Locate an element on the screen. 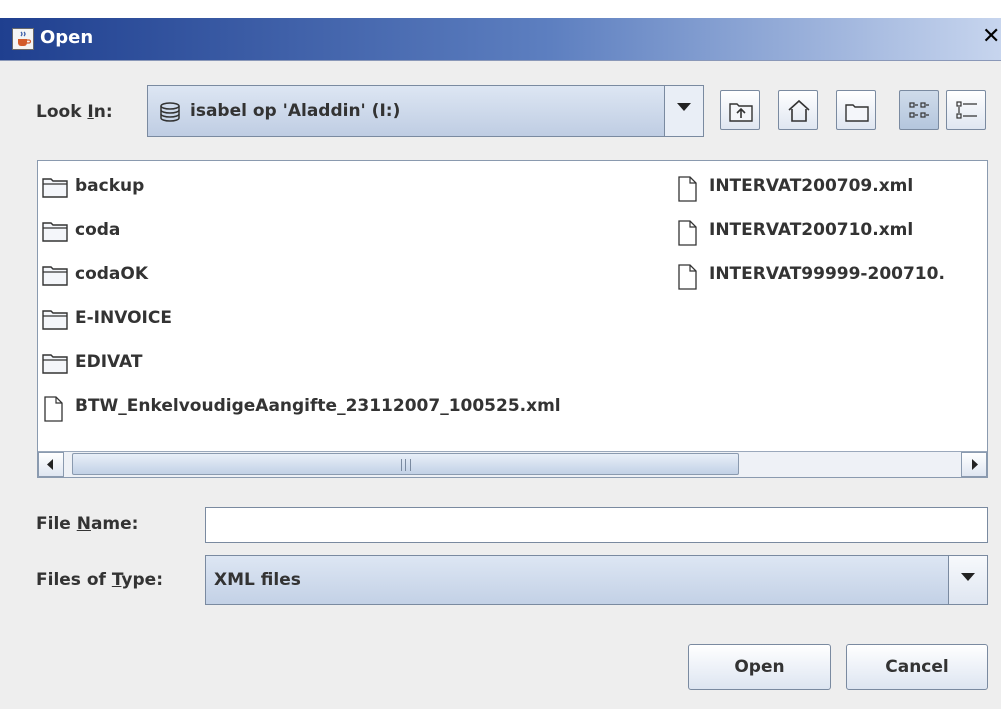  home-button is located at coordinates (798, 110).